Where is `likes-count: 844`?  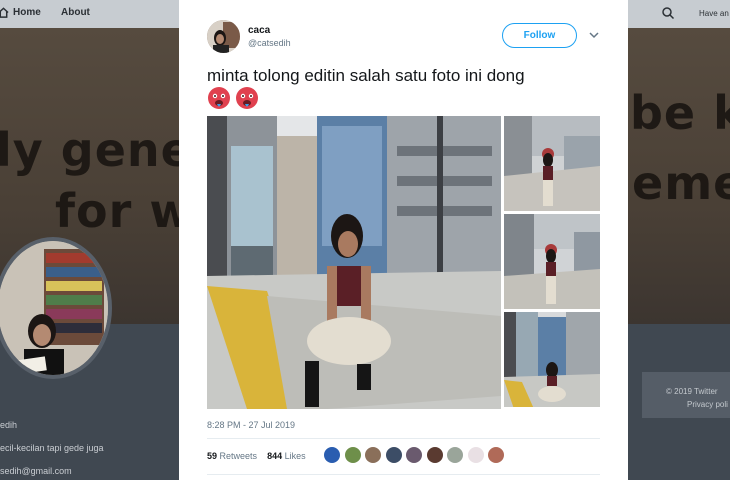 likes-count: 844 is located at coordinates (274, 456).